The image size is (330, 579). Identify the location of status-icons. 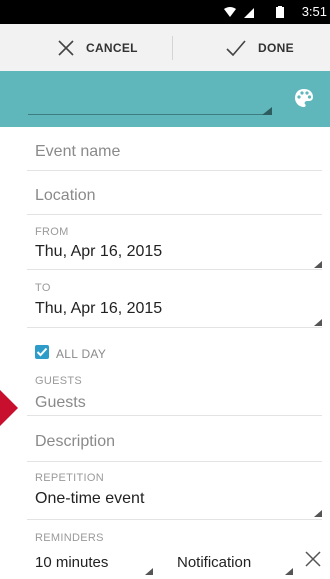
(254, 12).